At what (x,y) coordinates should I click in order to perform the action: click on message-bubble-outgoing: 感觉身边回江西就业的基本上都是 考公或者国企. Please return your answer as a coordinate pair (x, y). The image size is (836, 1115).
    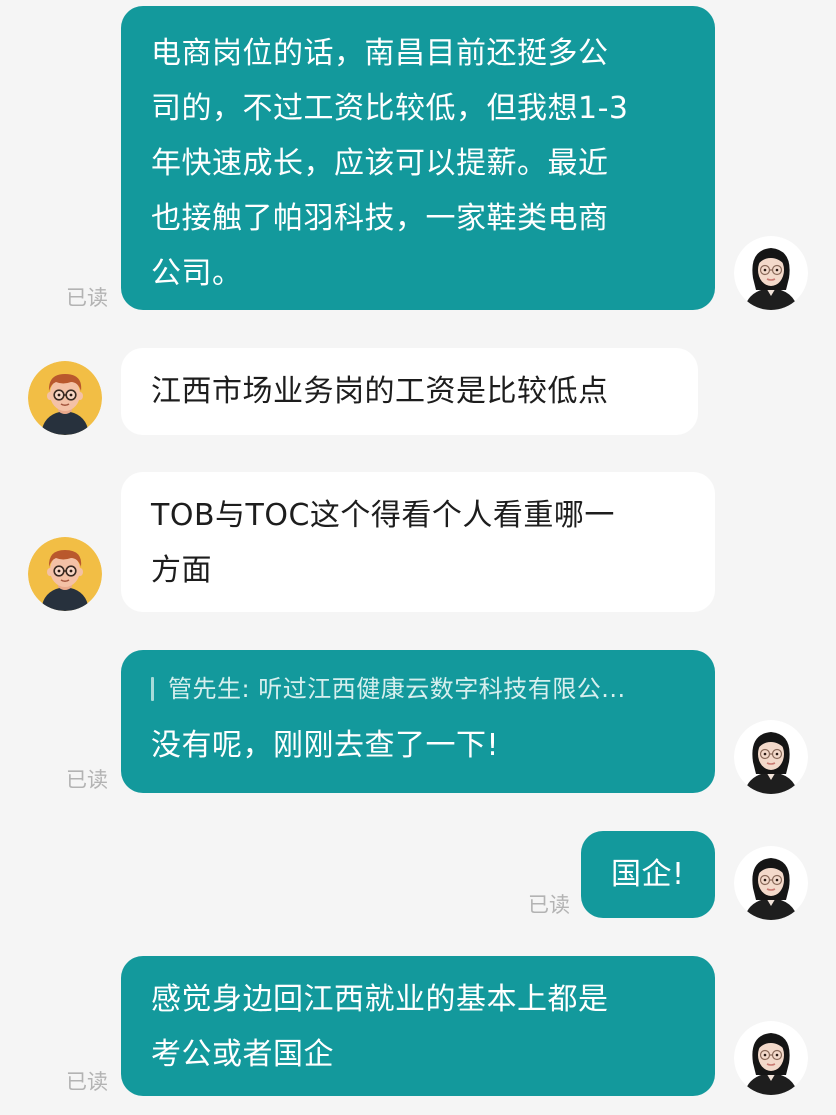
    Looking at the image, I should click on (418, 1026).